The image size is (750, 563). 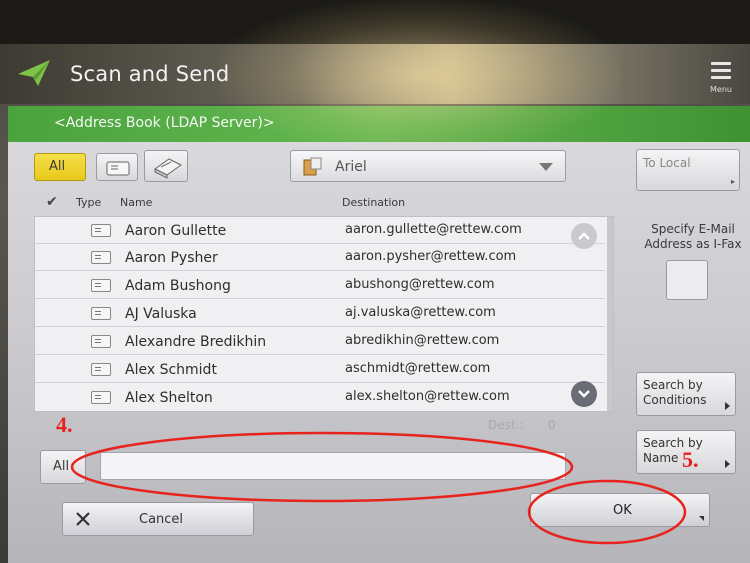 What do you see at coordinates (506, 425) in the screenshot?
I see `dest-label: Dest.:` at bounding box center [506, 425].